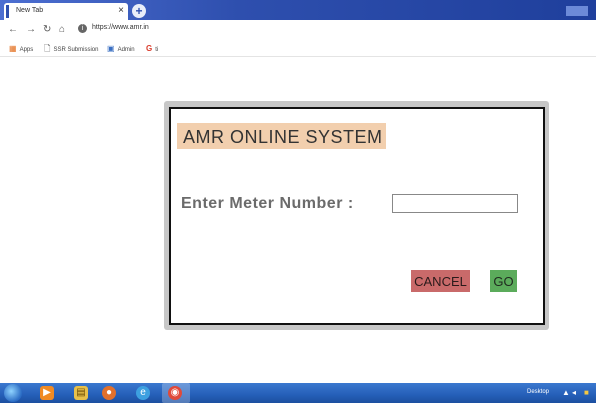 The width and height of the screenshot is (596, 403). What do you see at coordinates (126, 50) in the screenshot?
I see `bookmark-label: Admin` at bounding box center [126, 50].